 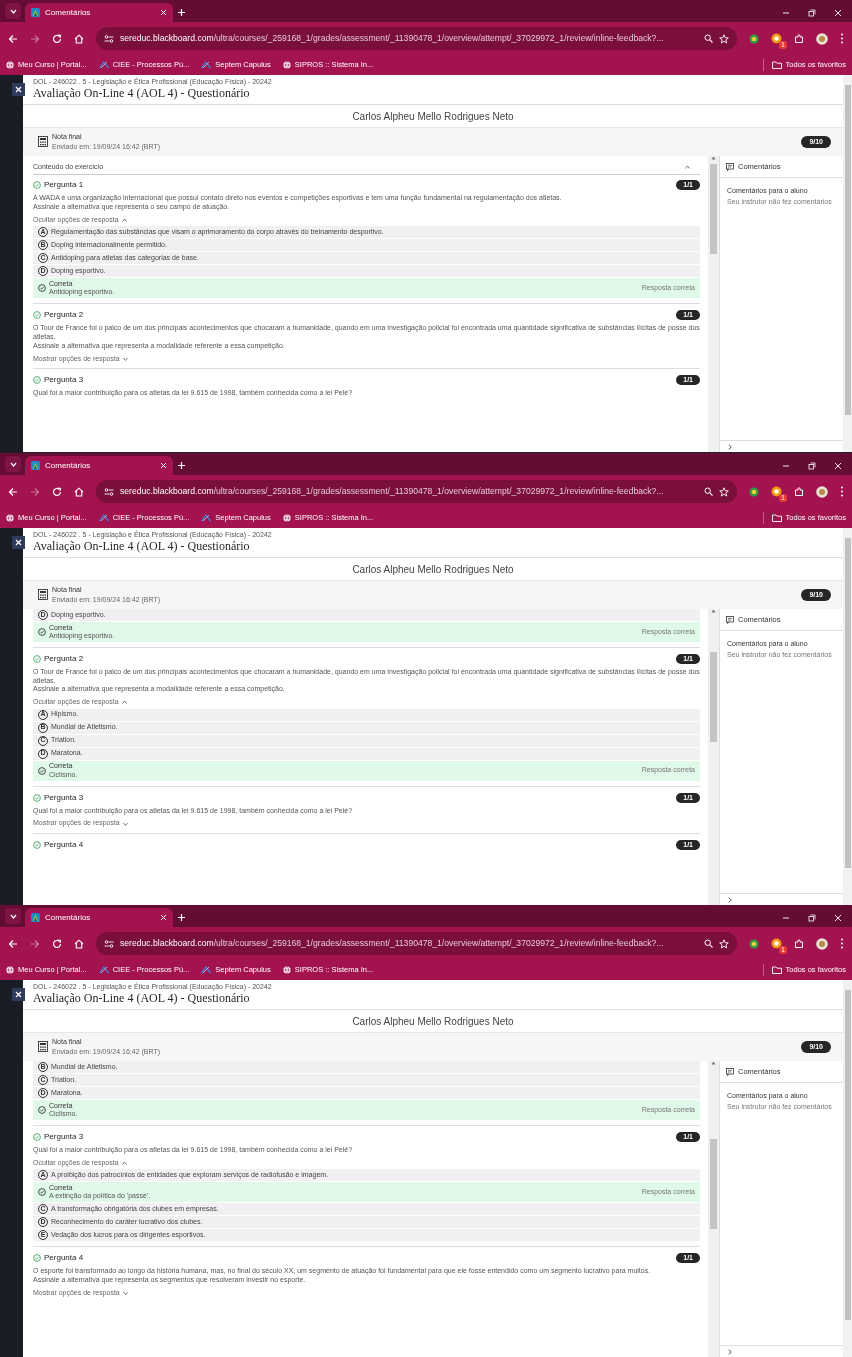 What do you see at coordinates (35, 465) in the screenshot?
I see `site-favicon` at bounding box center [35, 465].